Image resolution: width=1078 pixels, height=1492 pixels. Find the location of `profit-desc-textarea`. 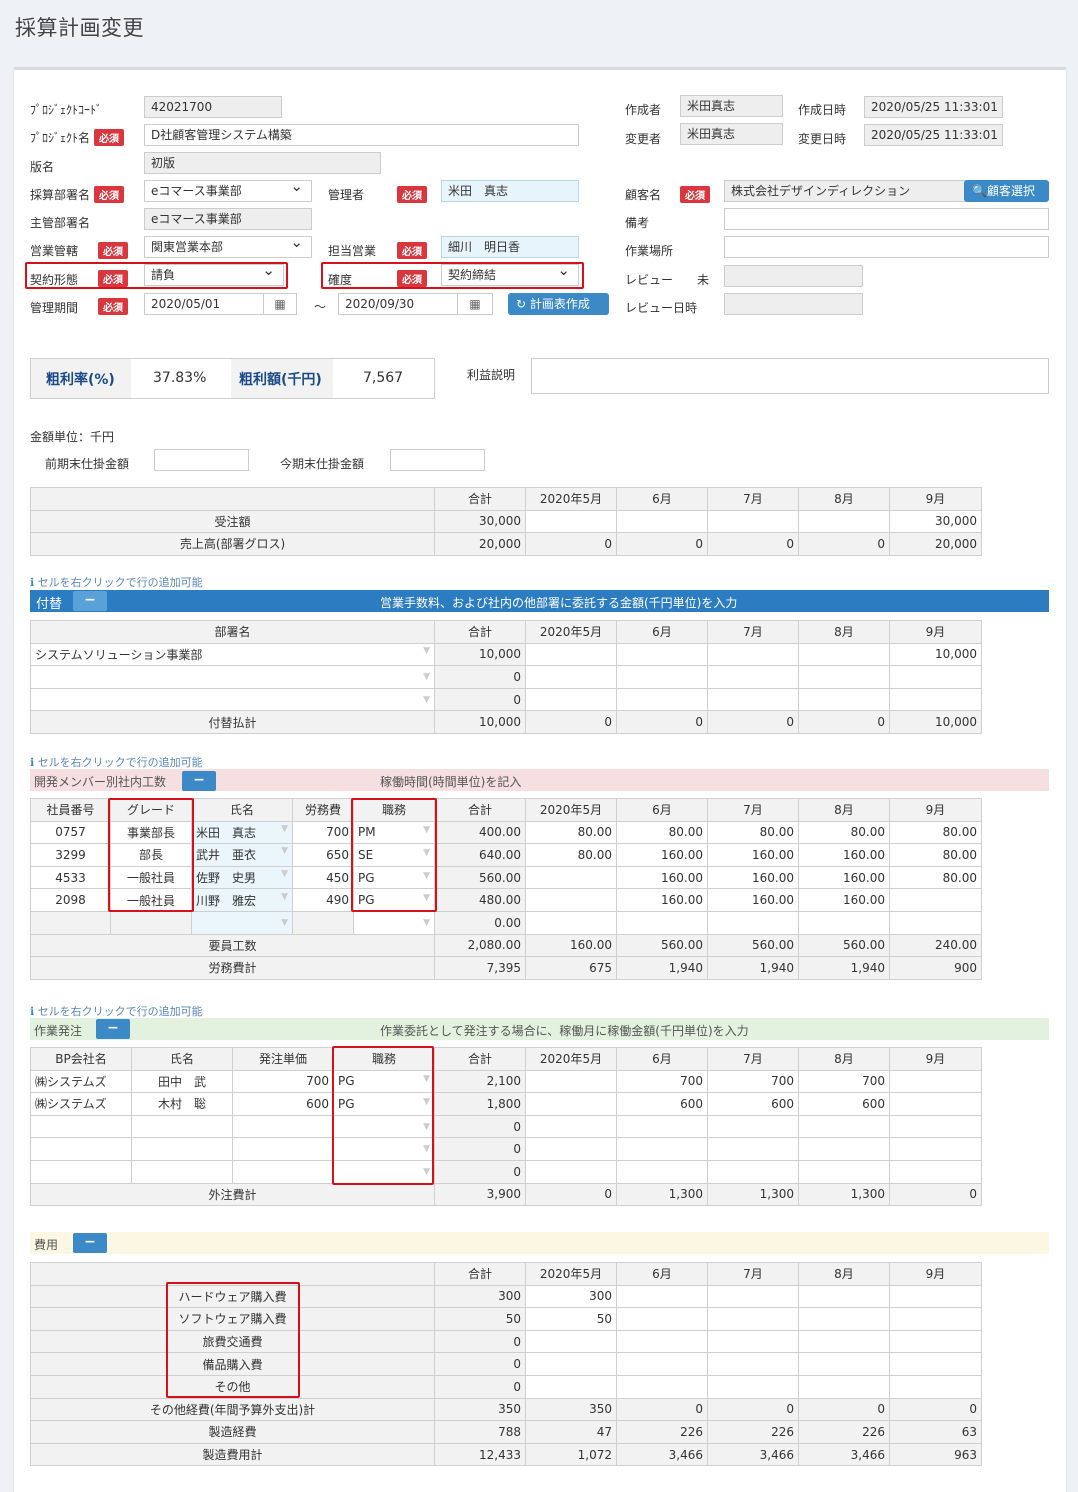

profit-desc-textarea is located at coordinates (790, 376).